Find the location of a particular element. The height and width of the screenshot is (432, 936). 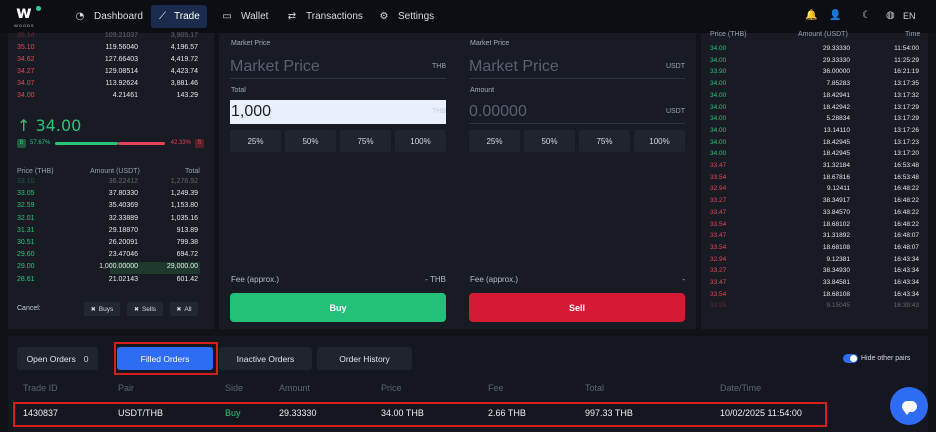

buy-price-value: Market Price is located at coordinates (275, 66).